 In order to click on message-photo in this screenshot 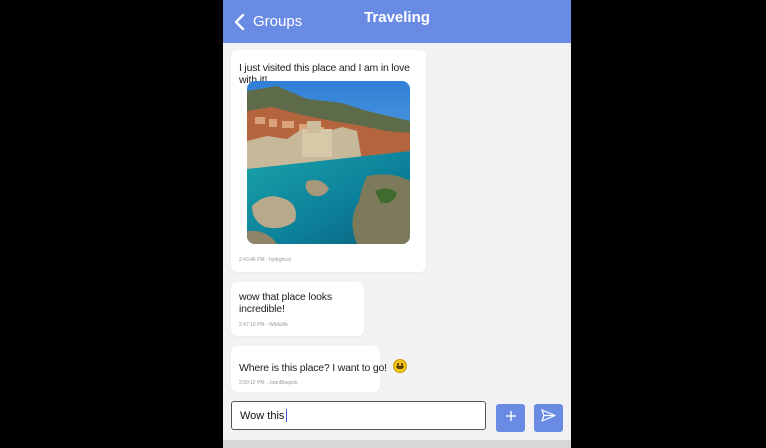, I will do `click(328, 162)`.